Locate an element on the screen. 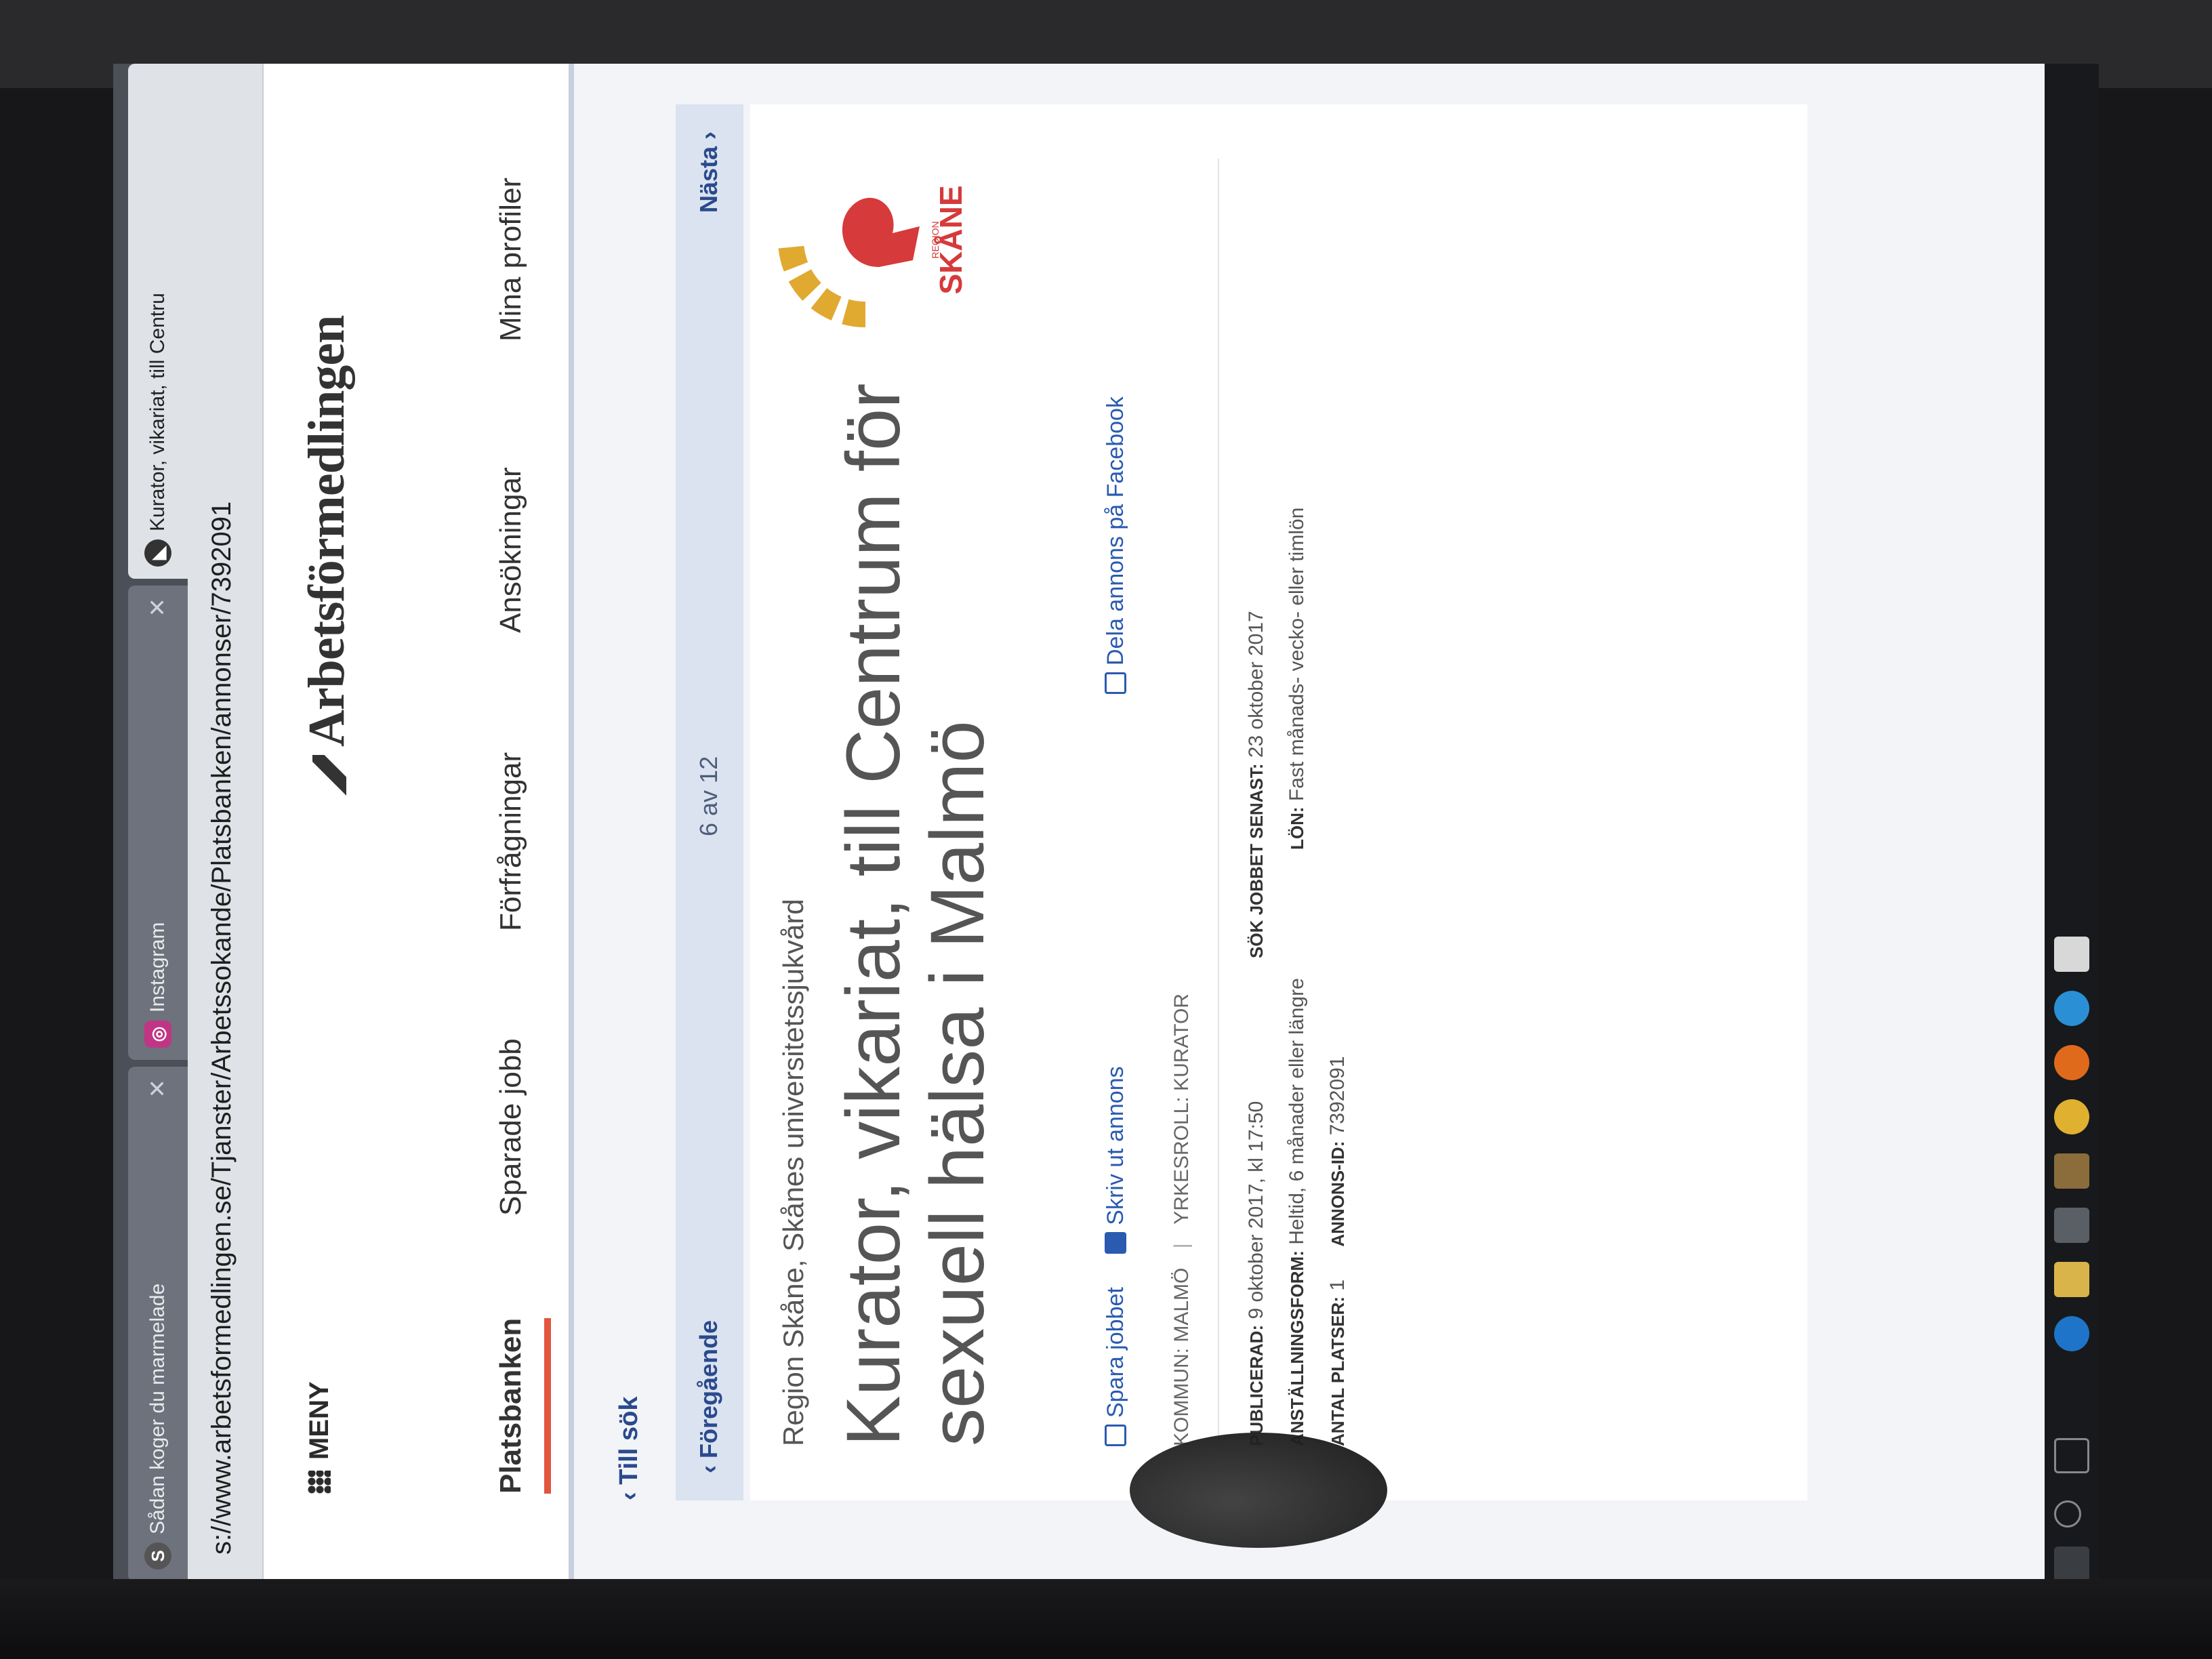 The width and height of the screenshot is (2212, 1659). printer-icon is located at coordinates (1115, 1242).